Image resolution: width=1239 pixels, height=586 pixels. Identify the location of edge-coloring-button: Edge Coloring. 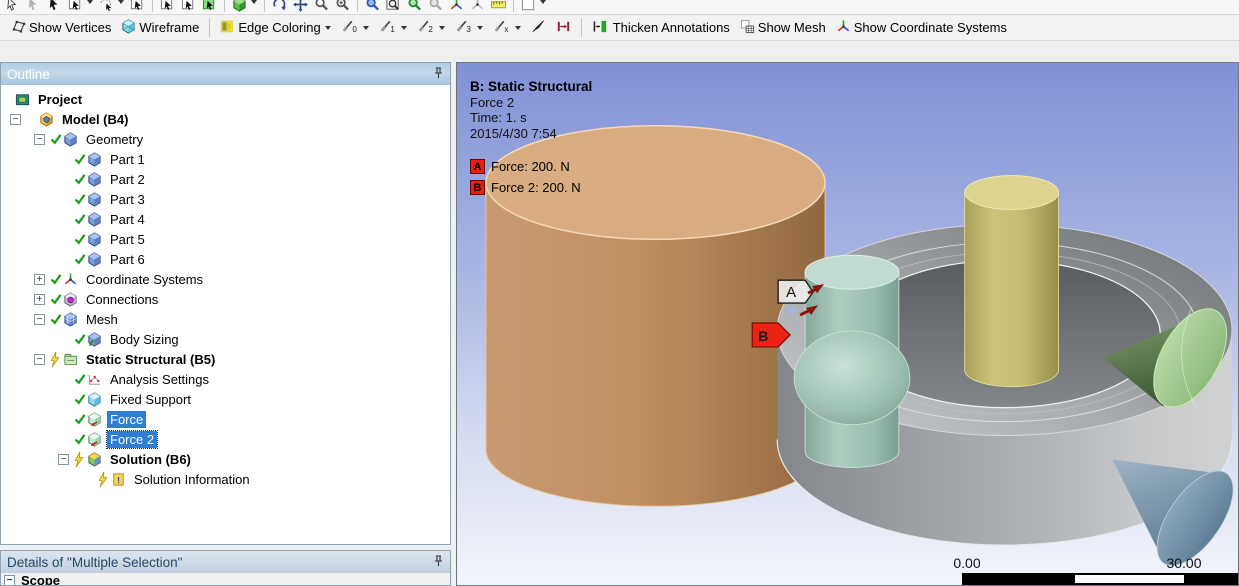
(275, 28).